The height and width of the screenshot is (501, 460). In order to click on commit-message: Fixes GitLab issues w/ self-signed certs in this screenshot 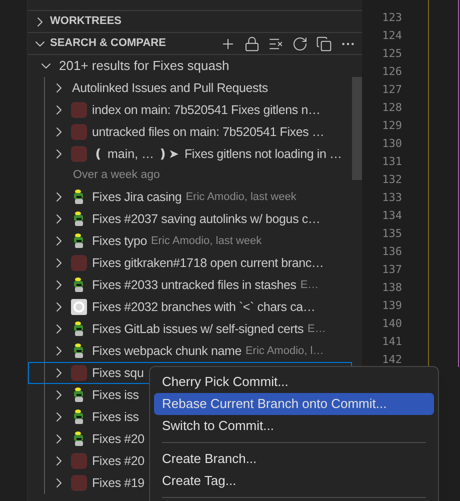, I will do `click(198, 329)`.